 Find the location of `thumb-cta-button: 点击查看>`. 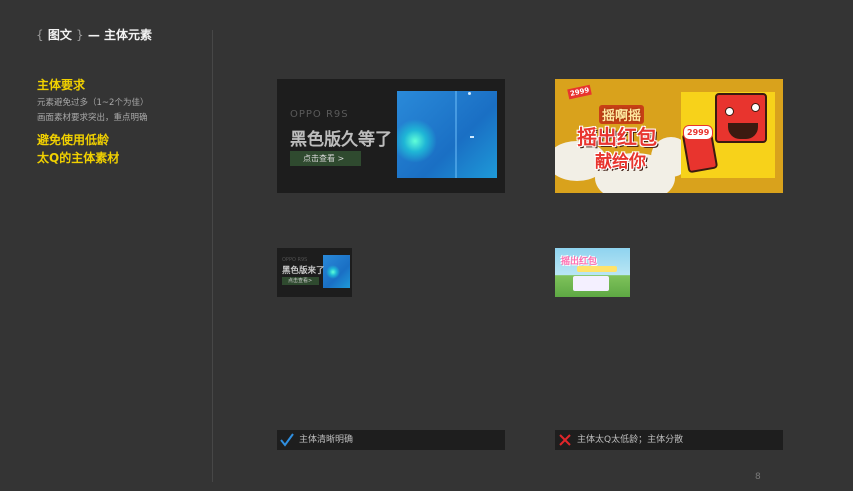

thumb-cta-button: 点击查看> is located at coordinates (300, 281).